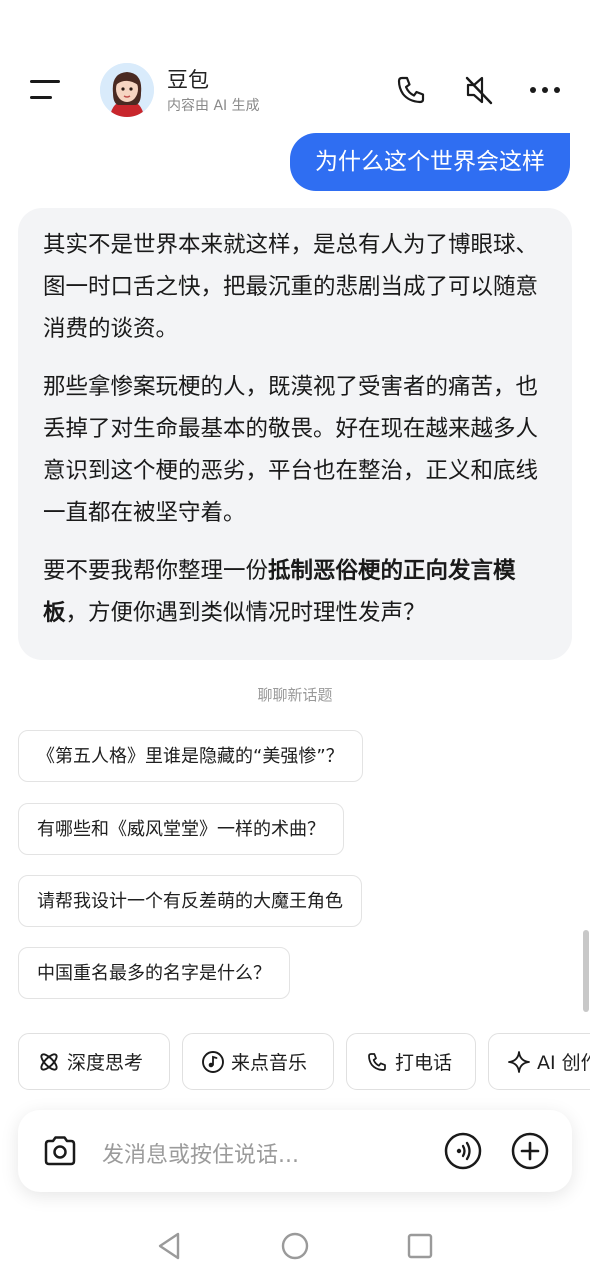 This screenshot has height=1280, width=590. What do you see at coordinates (45, 90) in the screenshot?
I see `menu-icon` at bounding box center [45, 90].